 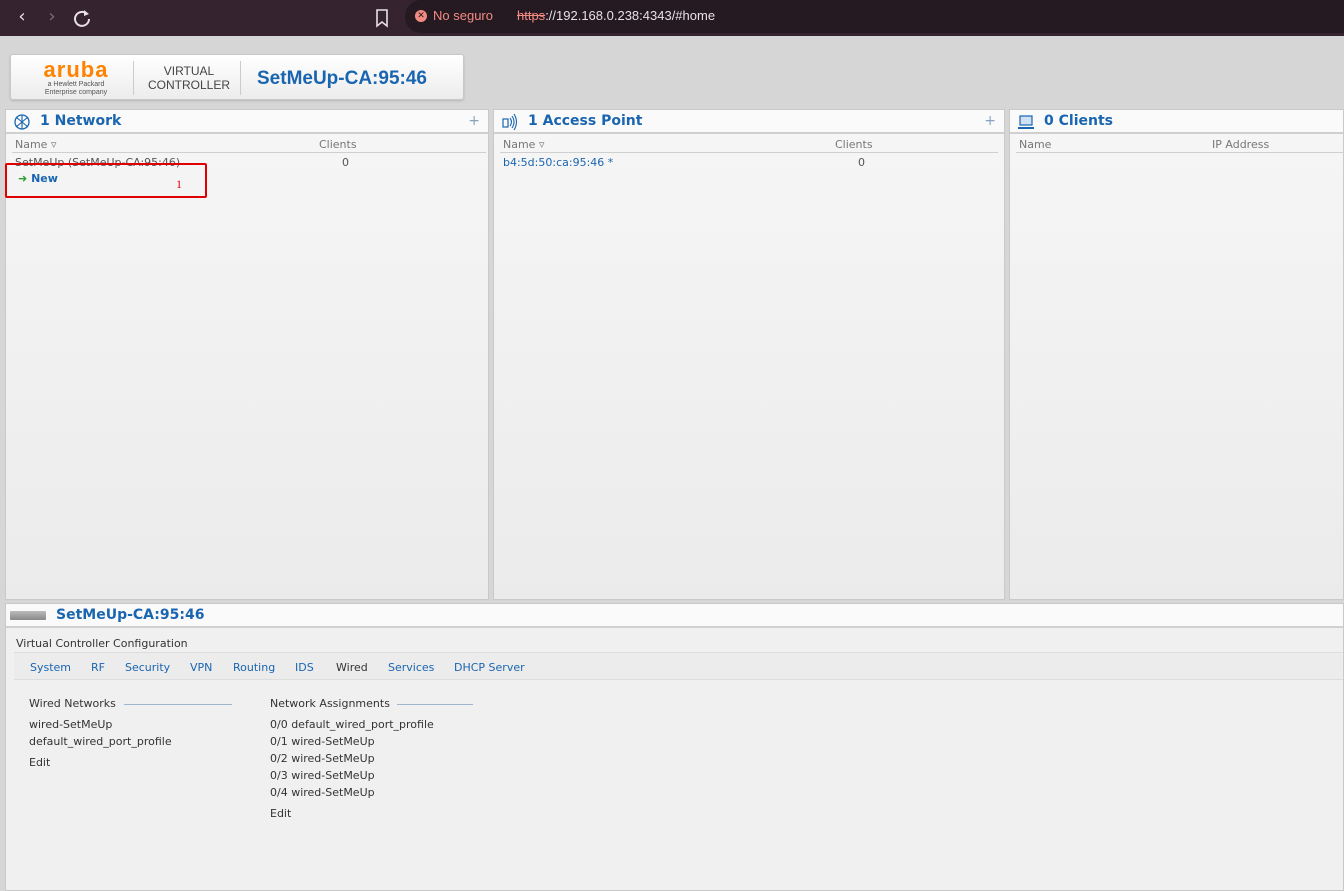 What do you see at coordinates (342, 78) in the screenshot?
I see `controller-name: SetMeUp-CA:95:46` at bounding box center [342, 78].